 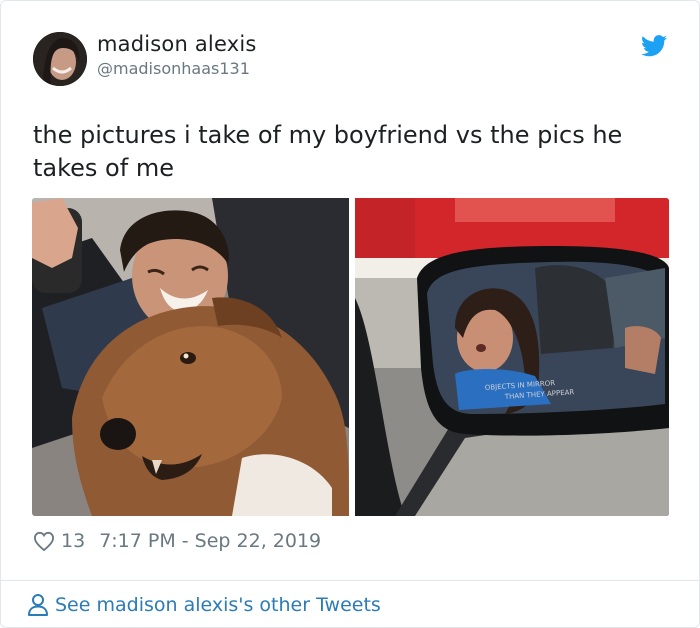 What do you see at coordinates (350, 580) in the screenshot?
I see `divider` at bounding box center [350, 580].